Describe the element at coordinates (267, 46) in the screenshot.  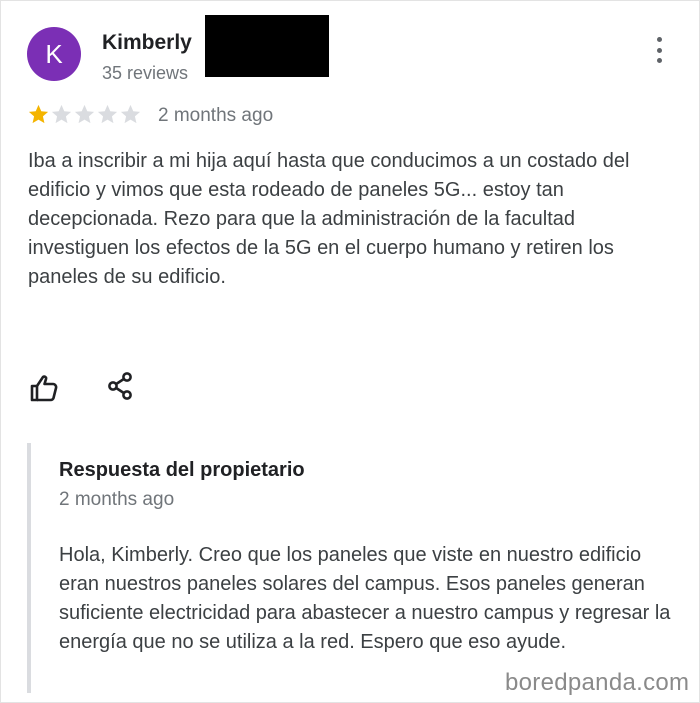
I see `redaction-box` at that location.